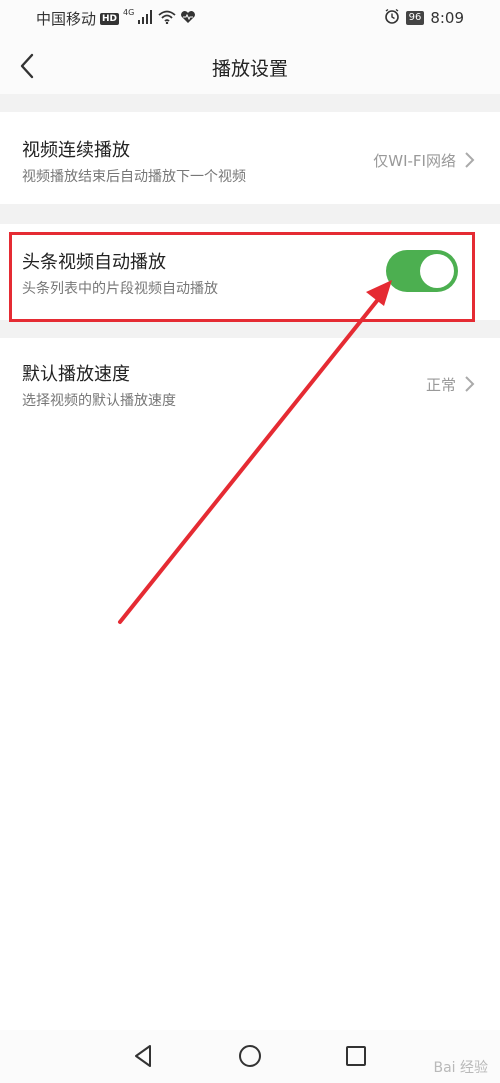 Image resolution: width=500 pixels, height=1083 pixels. Describe the element at coordinates (188, 19) in the screenshot. I see `heart-icon` at that location.